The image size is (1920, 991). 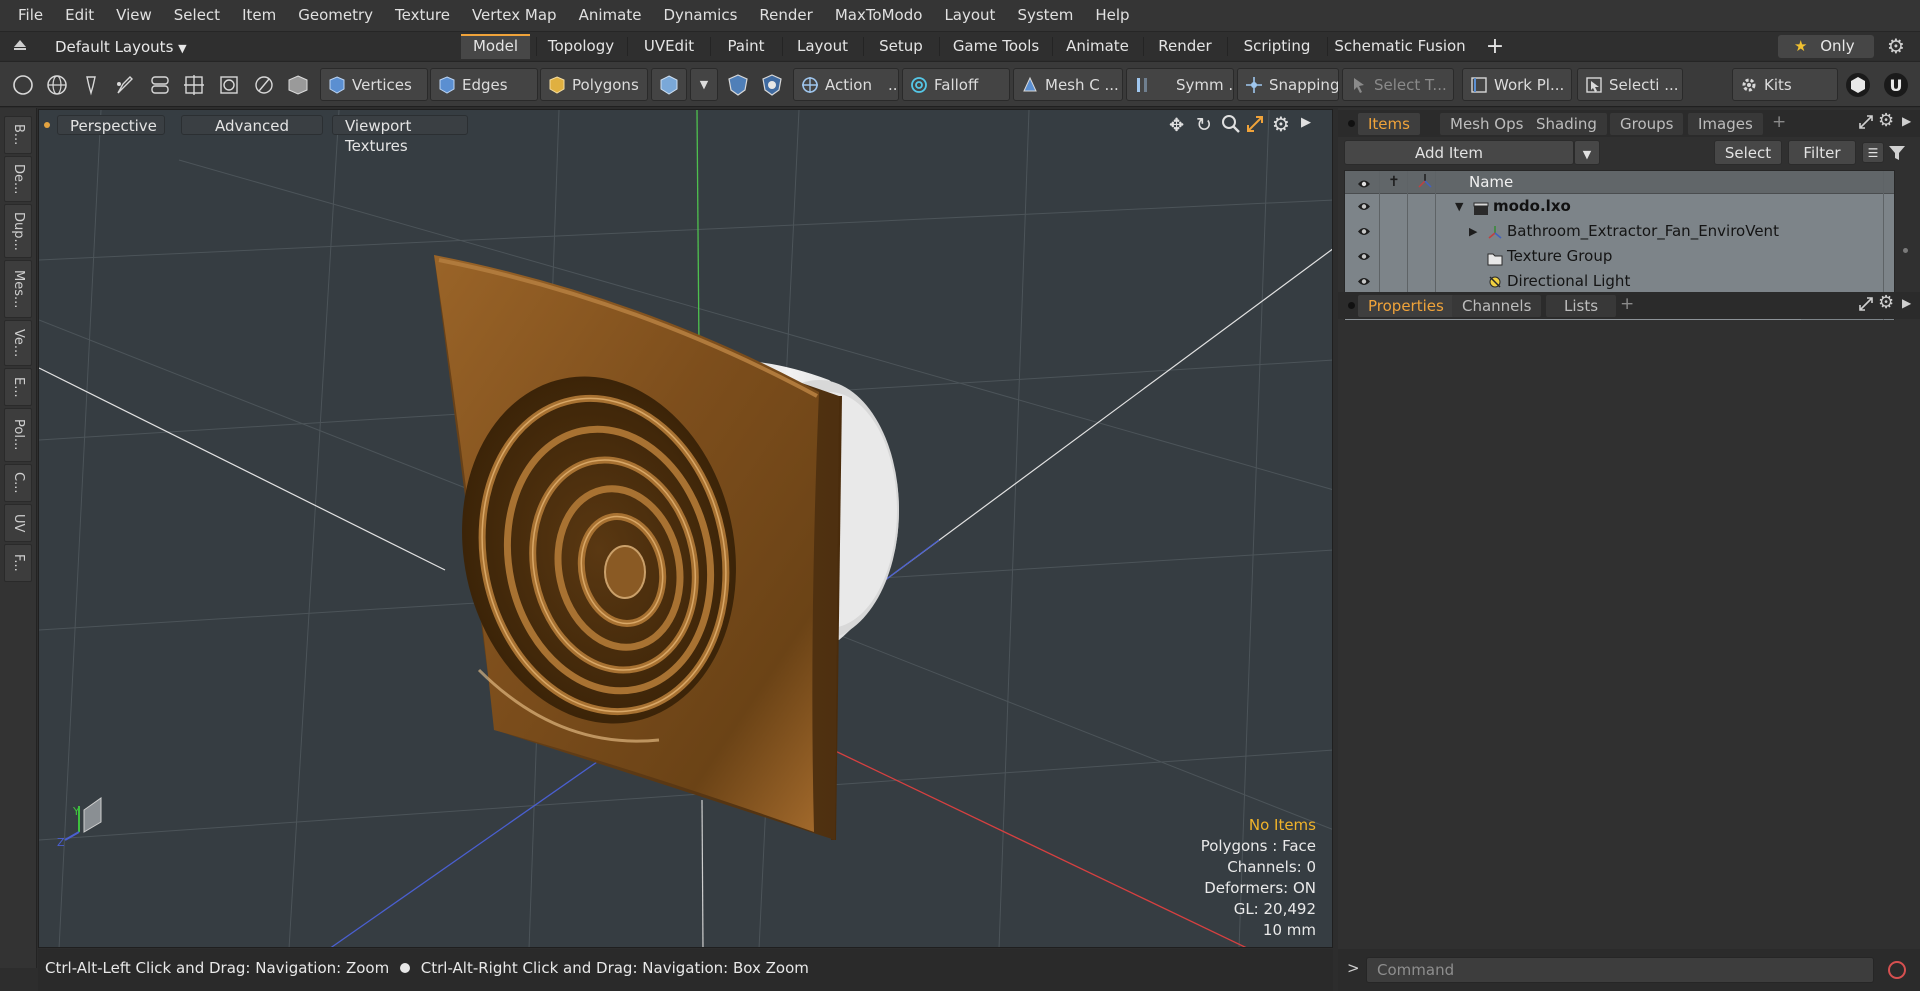 I want to click on item-mode-icon, so click(x=298, y=85).